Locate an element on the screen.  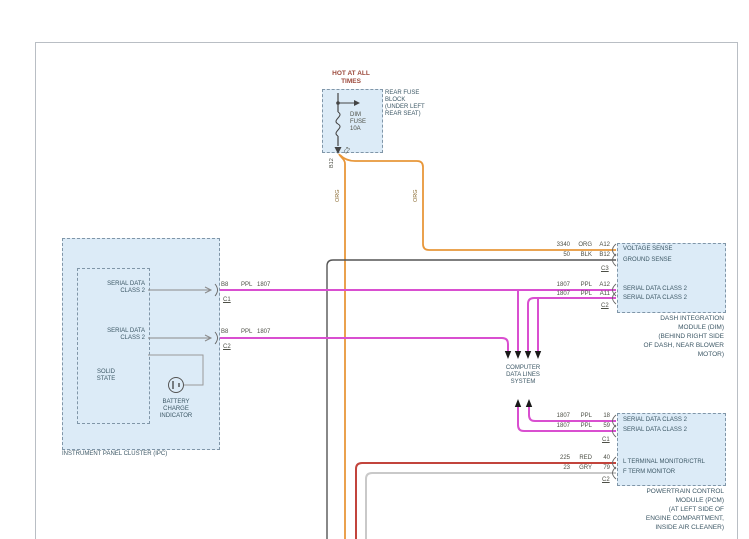
hot-at-all-times-label: HOT AT ALL TIMES is located at coordinates (351, 77).